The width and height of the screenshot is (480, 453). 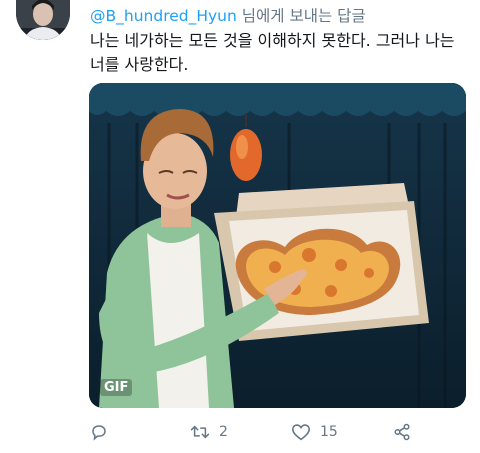 I want to click on replying-to-handle: @B_hundred_Hyun, so click(x=163, y=16).